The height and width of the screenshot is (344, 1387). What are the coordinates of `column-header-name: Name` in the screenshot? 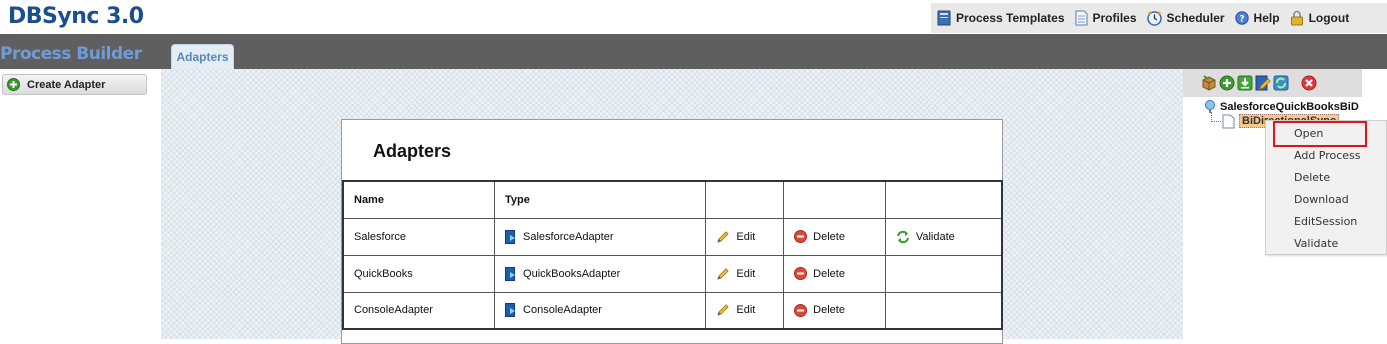 It's located at (419, 199).